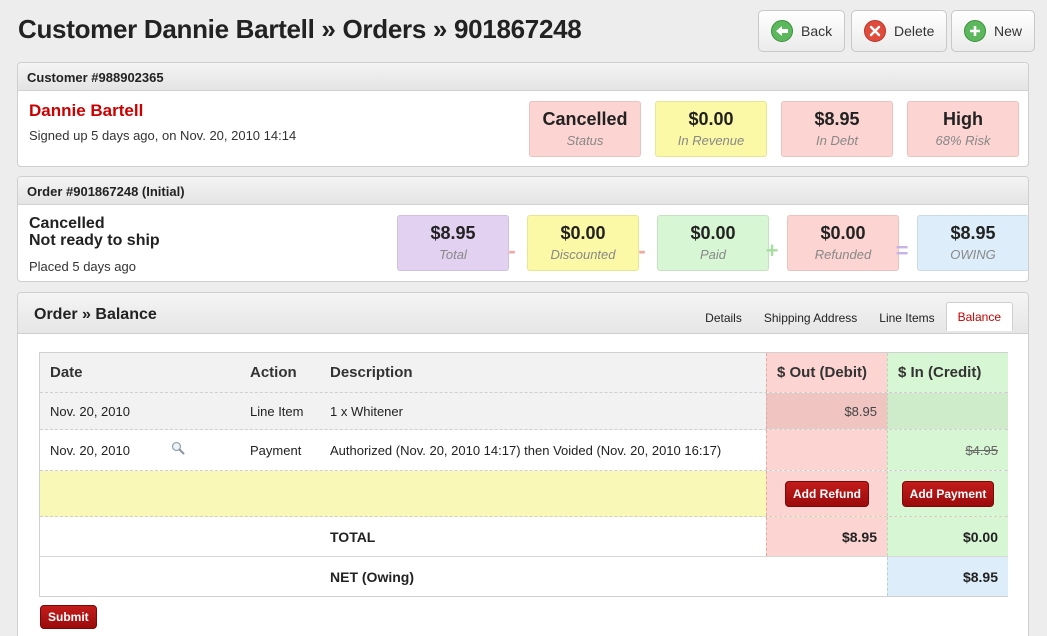  What do you see at coordinates (902, 250) in the screenshot?
I see `equals-operator: =` at bounding box center [902, 250].